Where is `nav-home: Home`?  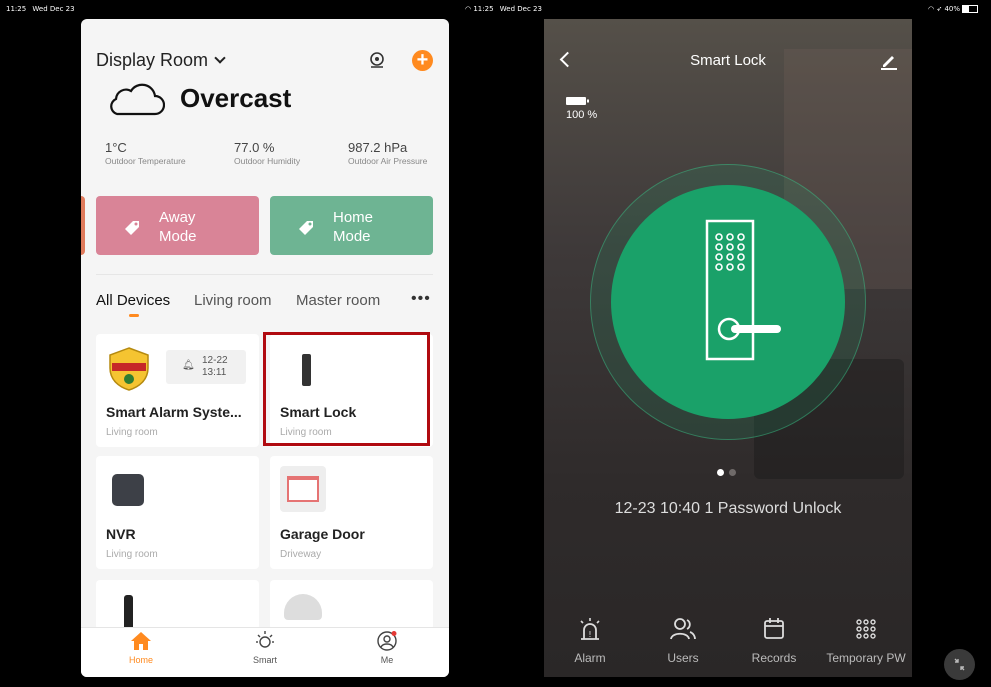
nav-home: Home is located at coordinates (141, 648).